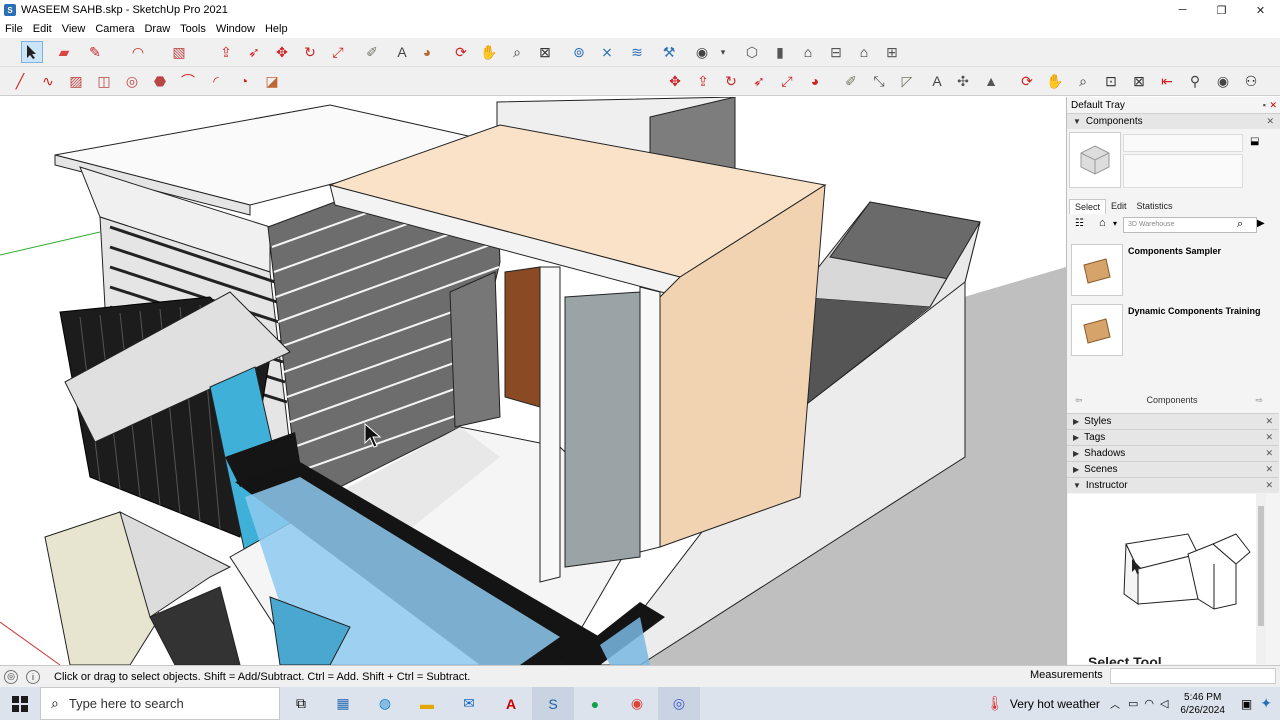  I want to click on scrollbar-thumb, so click(1261, 566).